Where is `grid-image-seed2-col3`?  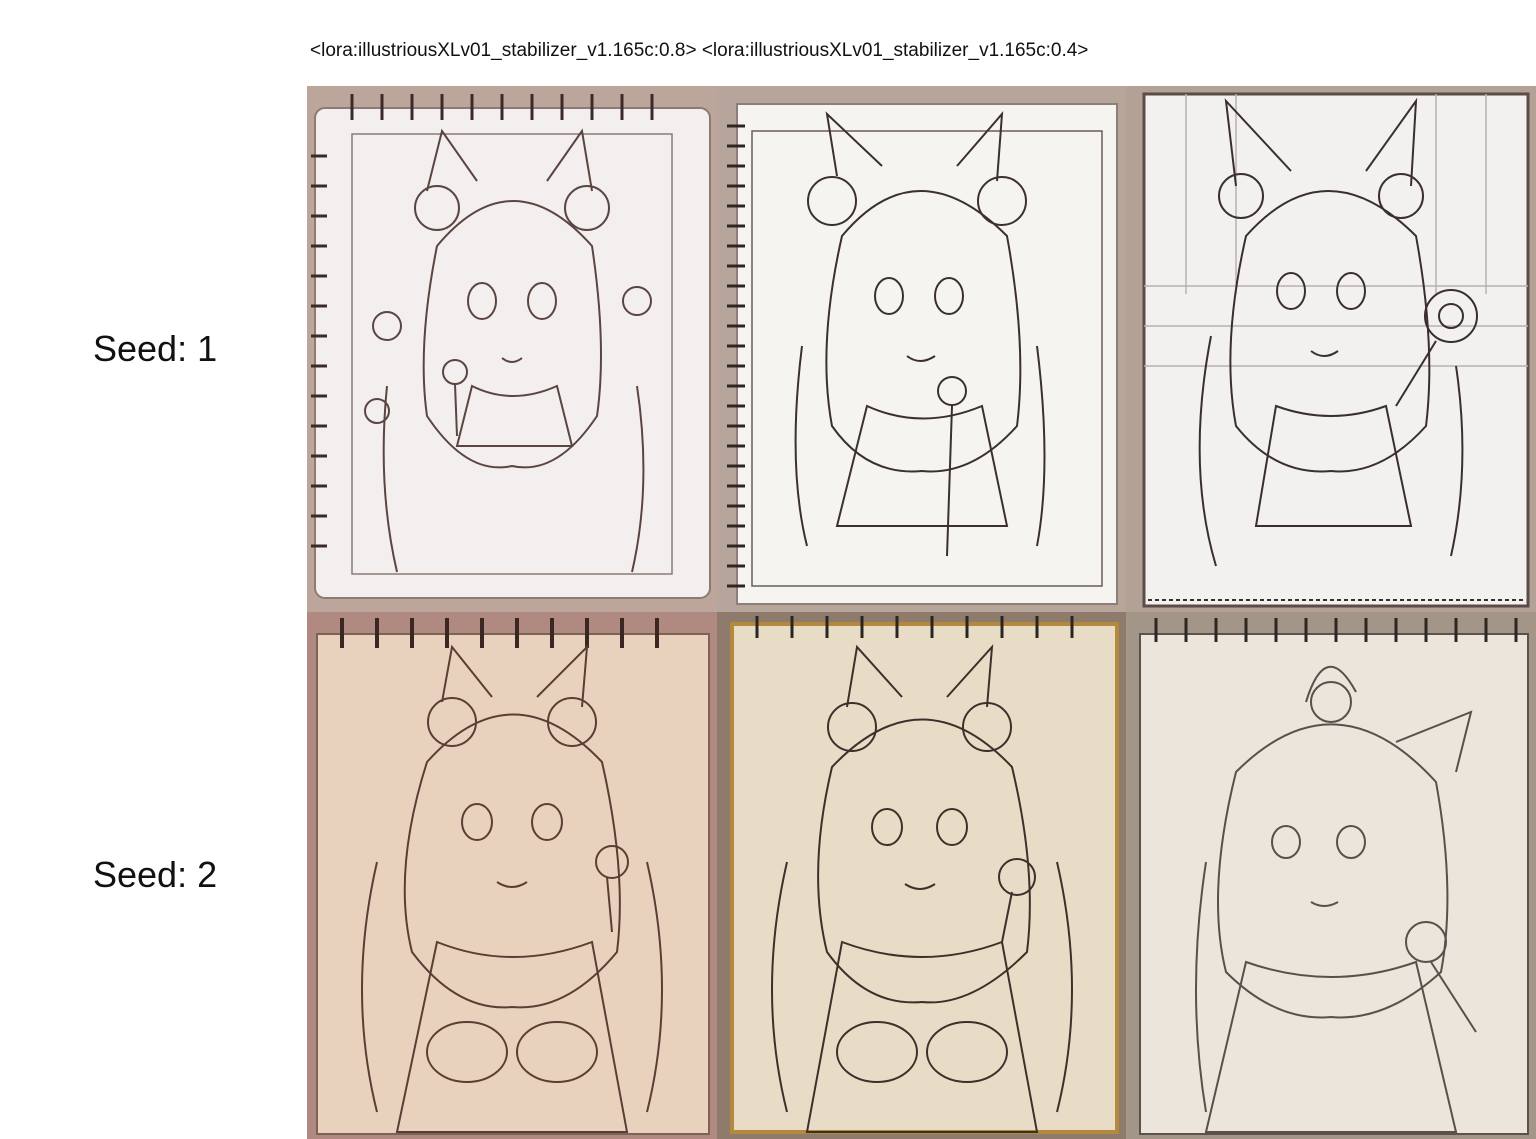 grid-image-seed2-col3 is located at coordinates (1331, 875).